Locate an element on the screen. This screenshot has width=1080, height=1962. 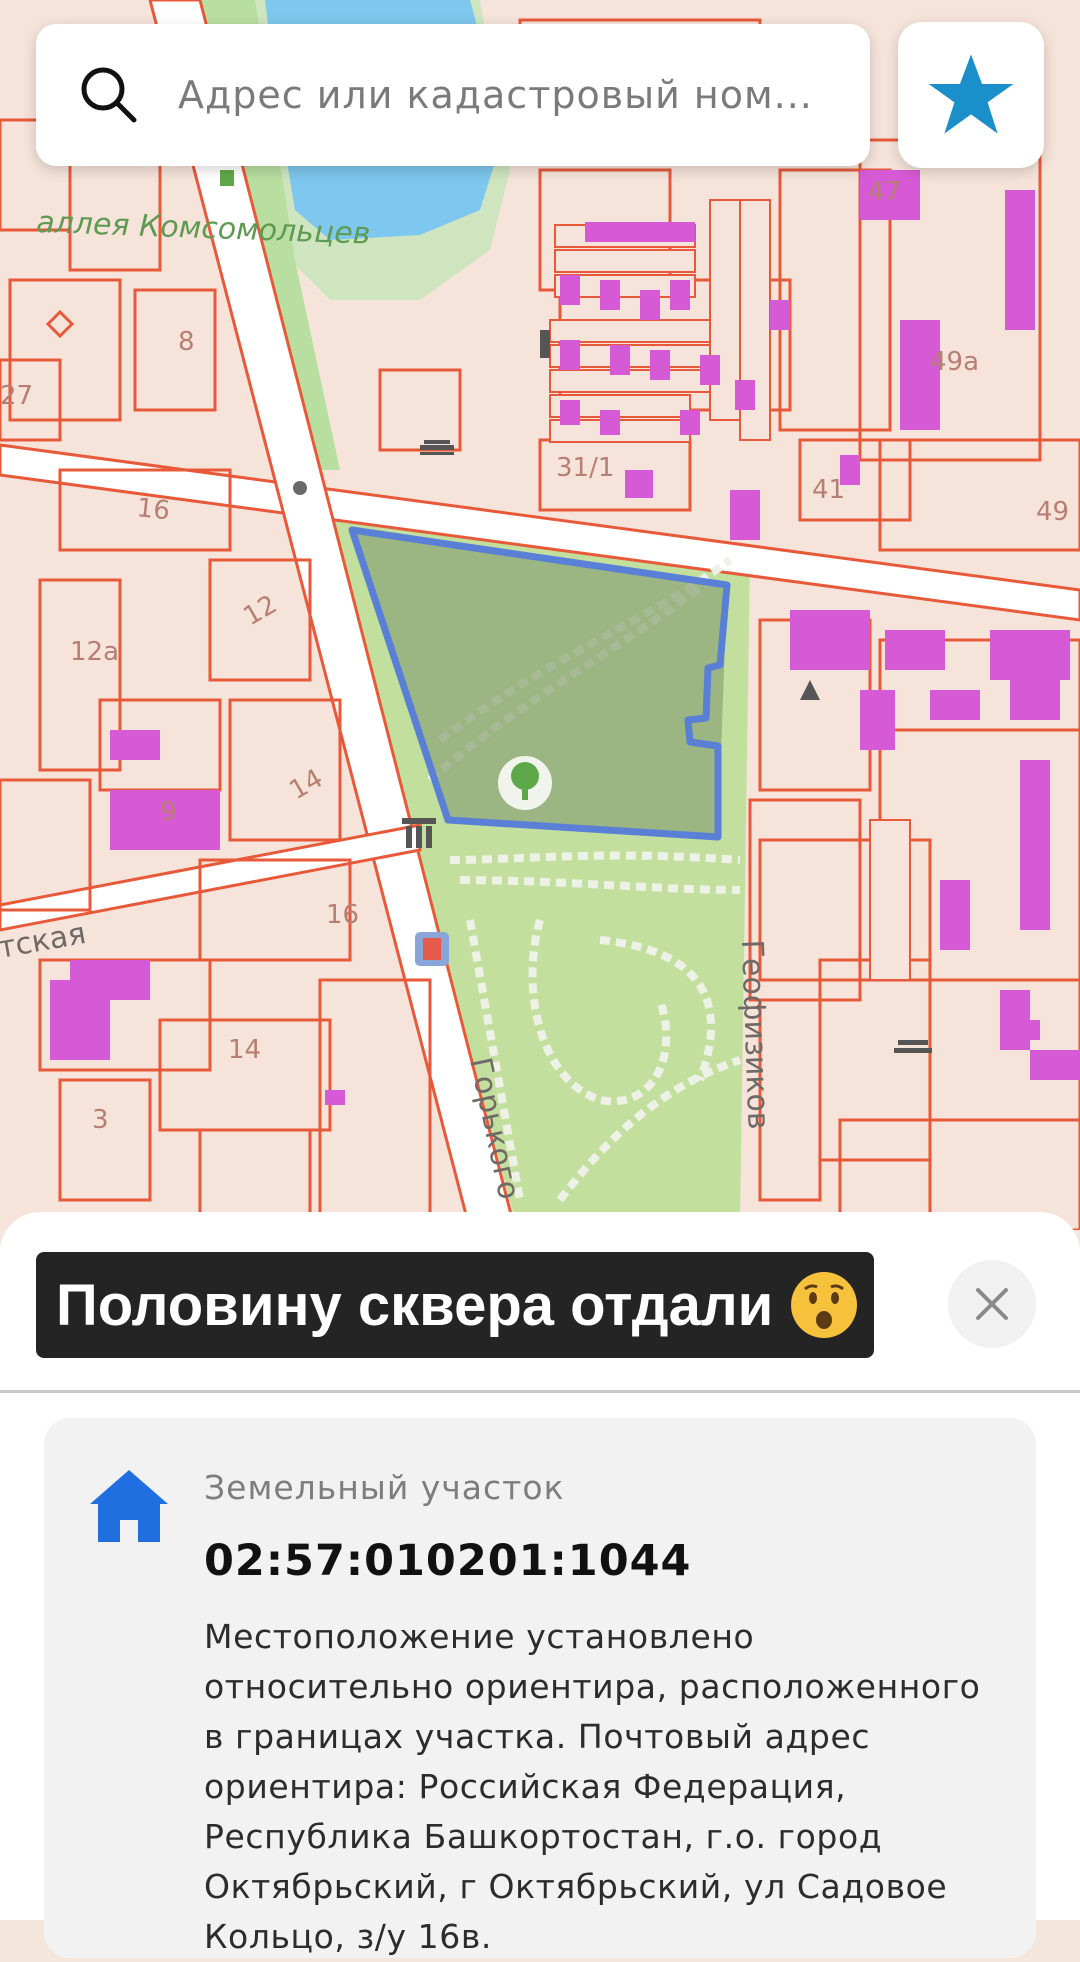
building-number: 27 is located at coordinates (16, 396).